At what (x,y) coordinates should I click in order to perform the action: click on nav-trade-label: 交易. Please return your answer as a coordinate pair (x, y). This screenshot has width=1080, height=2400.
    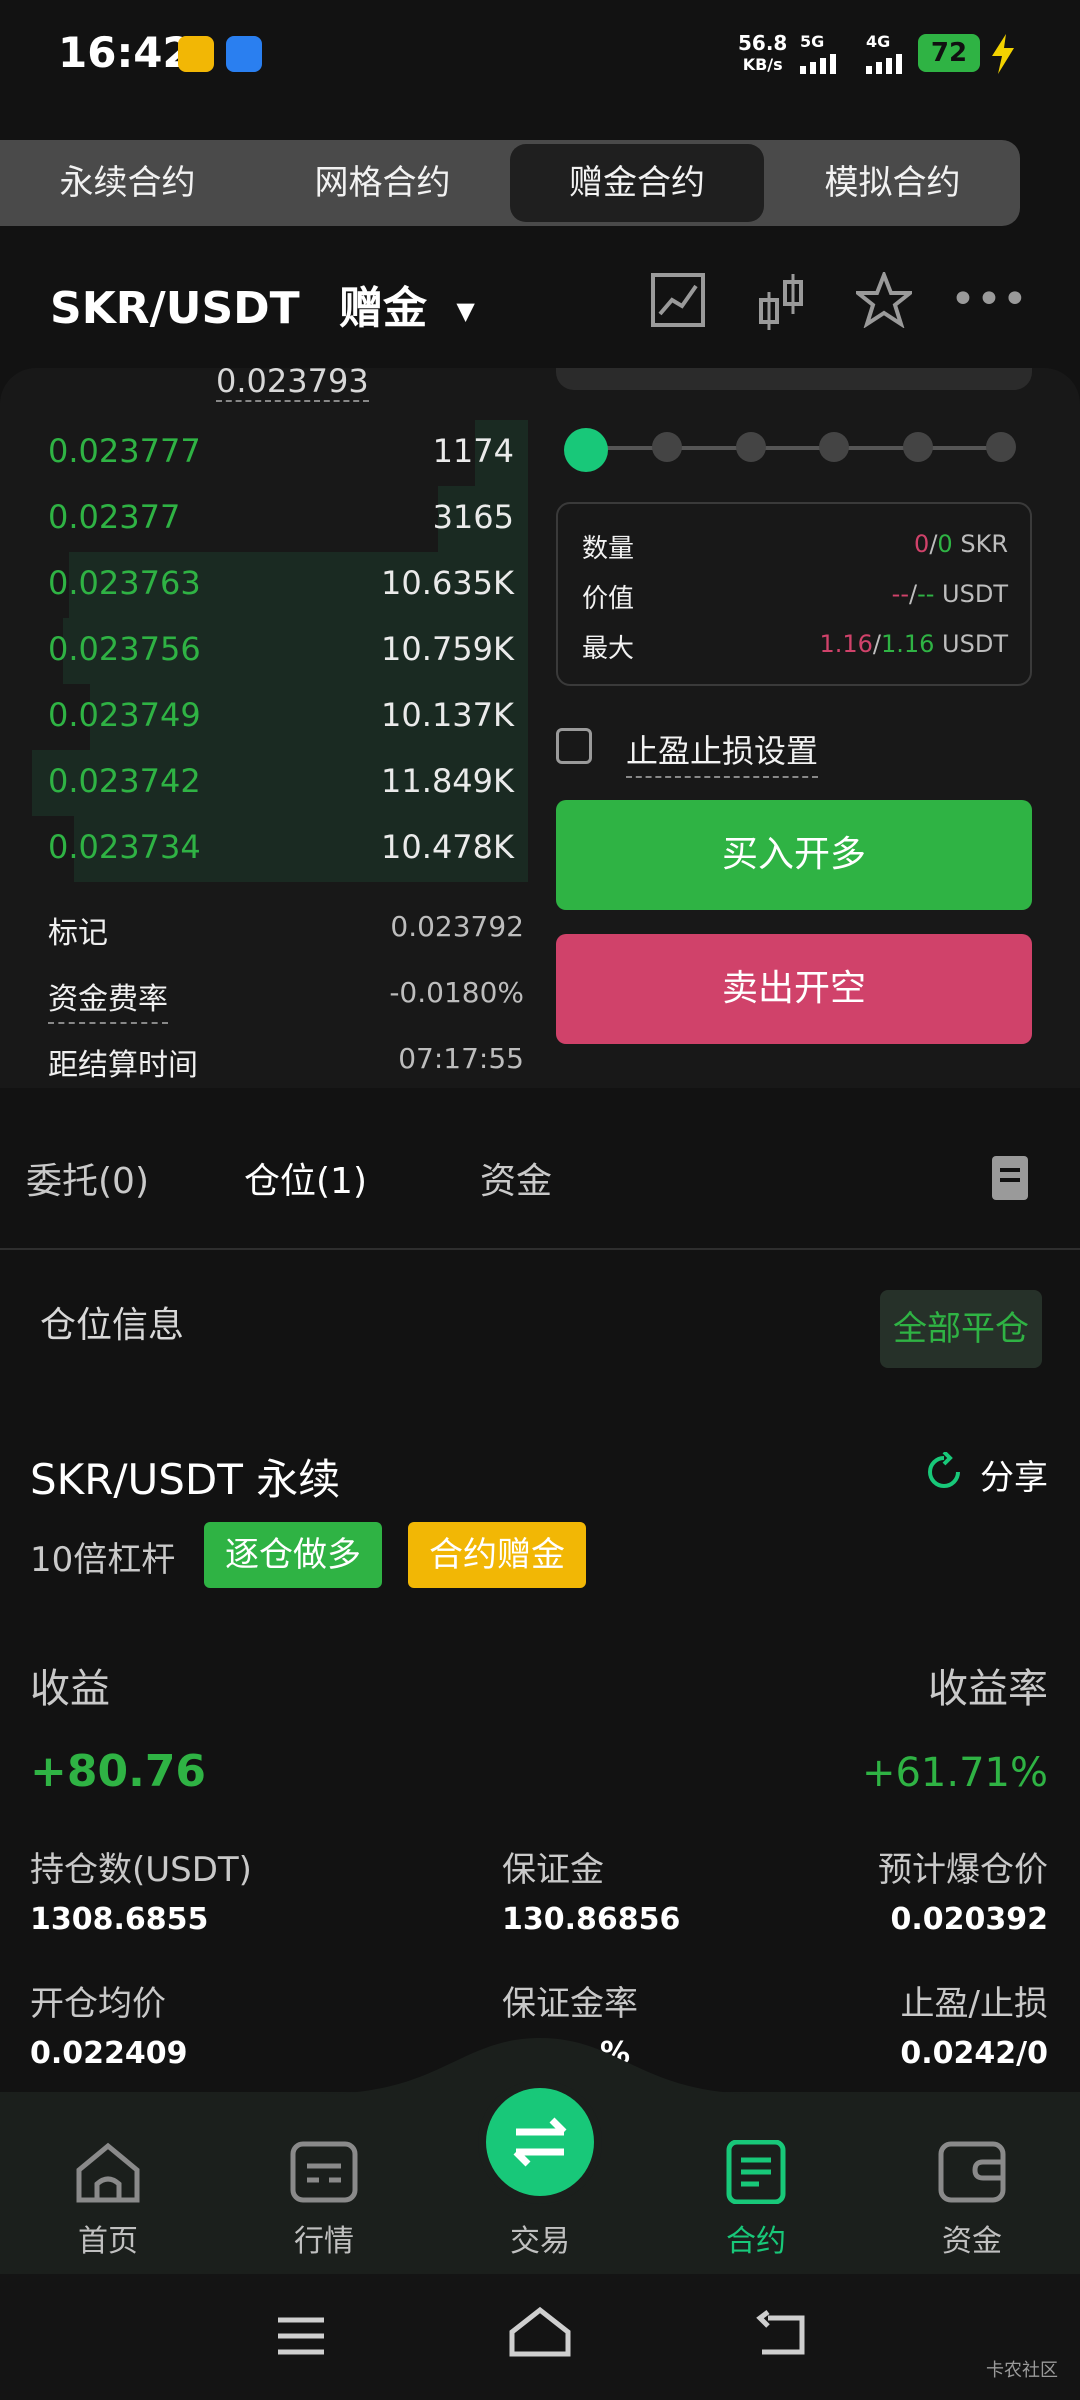
    Looking at the image, I should click on (540, 2238).